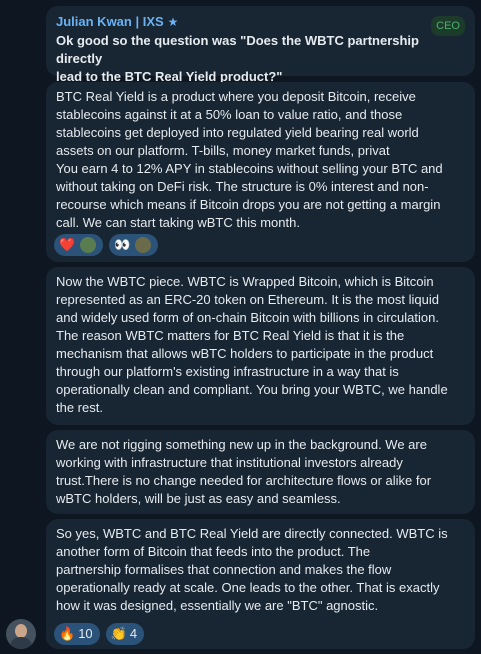  Describe the element at coordinates (118, 633) in the screenshot. I see `clap-icon: 👏` at that location.